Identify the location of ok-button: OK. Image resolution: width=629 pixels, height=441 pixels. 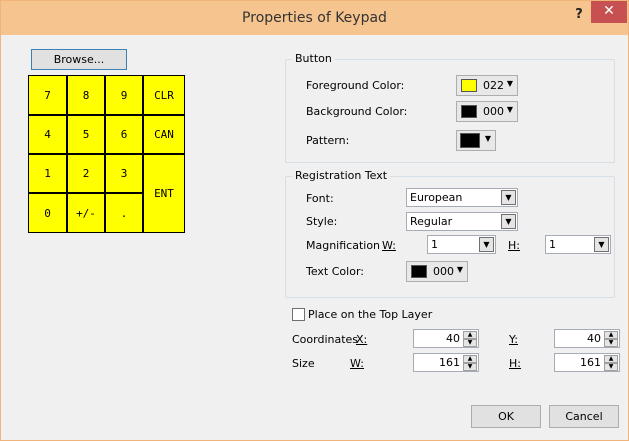
(506, 416).